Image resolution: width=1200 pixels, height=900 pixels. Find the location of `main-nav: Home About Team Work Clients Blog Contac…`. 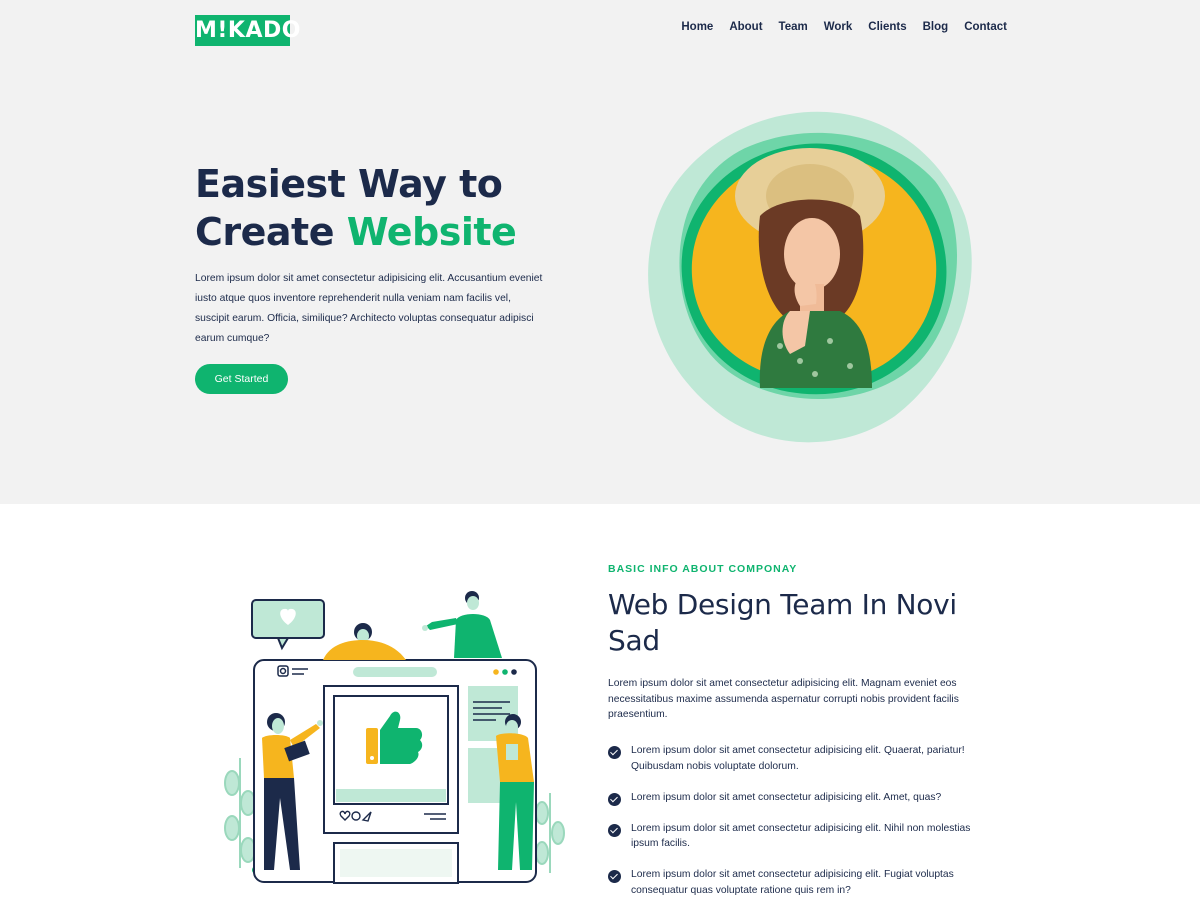

main-nav: Home About Team Work Clients Blog Contac… is located at coordinates (836, 27).